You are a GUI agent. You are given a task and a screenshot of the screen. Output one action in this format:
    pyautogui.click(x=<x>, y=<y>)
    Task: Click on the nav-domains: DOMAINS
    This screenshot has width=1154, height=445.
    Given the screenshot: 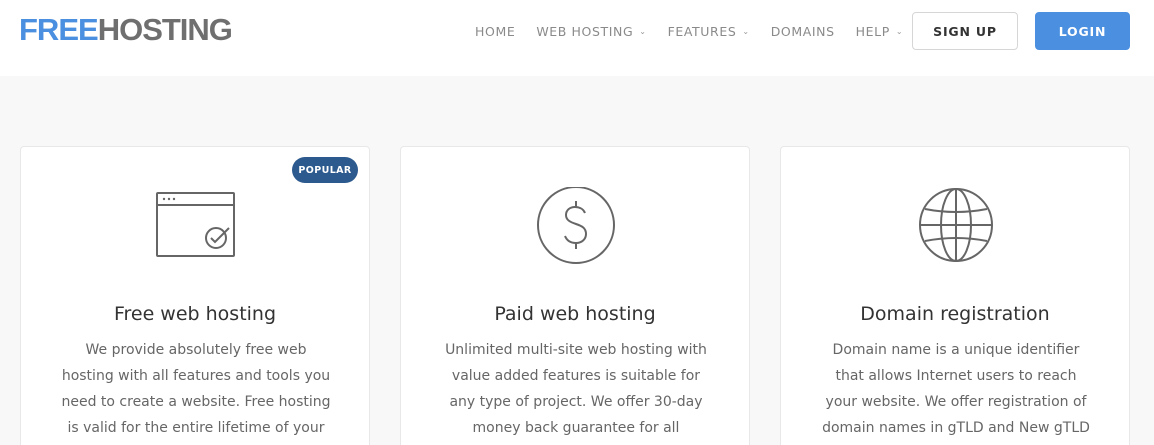 What is the action you would take?
    pyautogui.click(x=803, y=31)
    